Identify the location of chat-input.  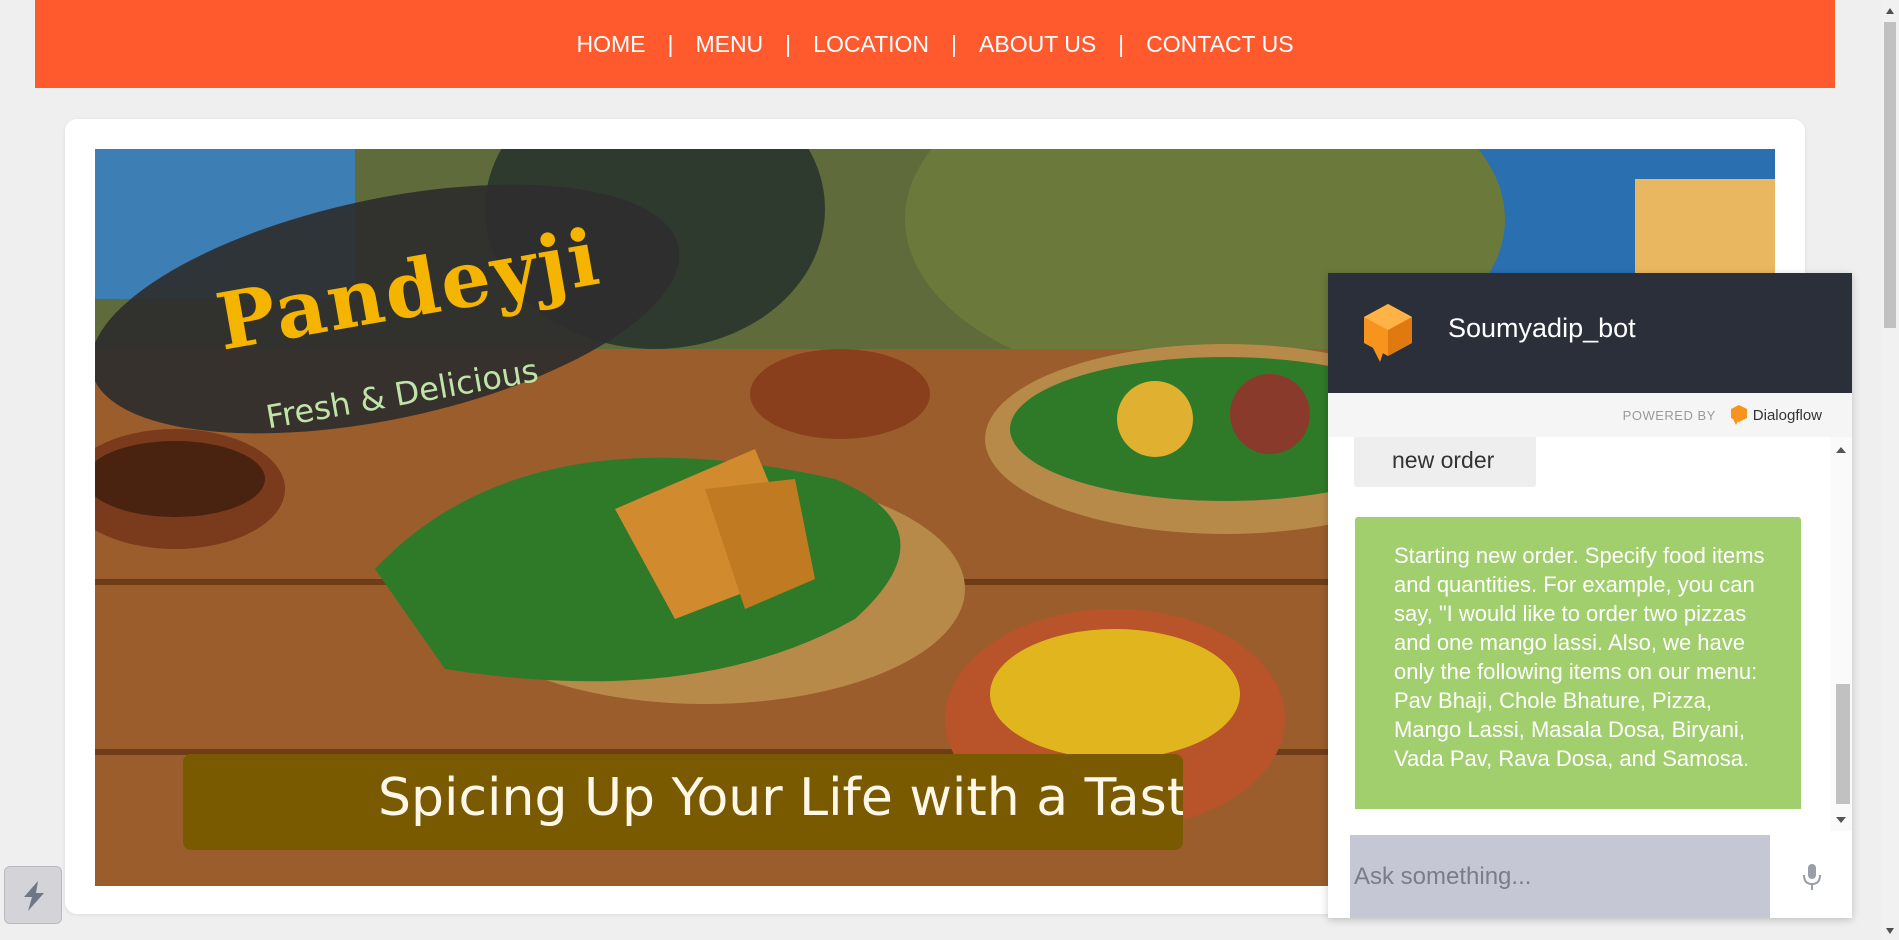
(1560, 876).